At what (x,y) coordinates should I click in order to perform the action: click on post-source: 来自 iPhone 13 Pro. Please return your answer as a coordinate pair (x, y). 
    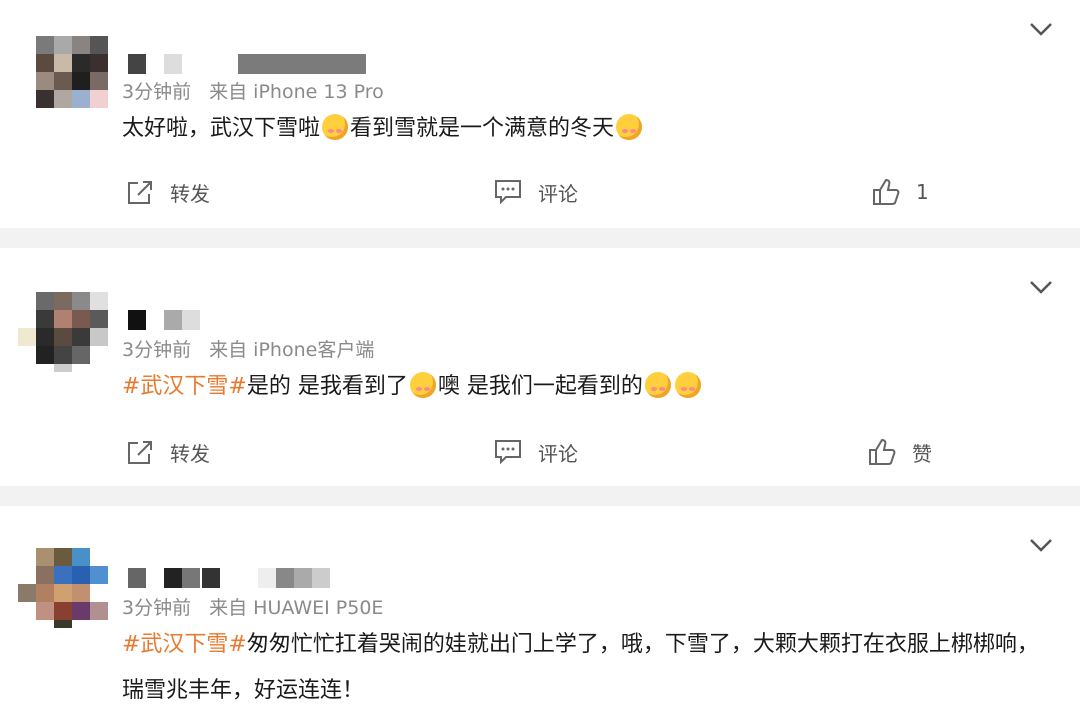
    Looking at the image, I should click on (296, 92).